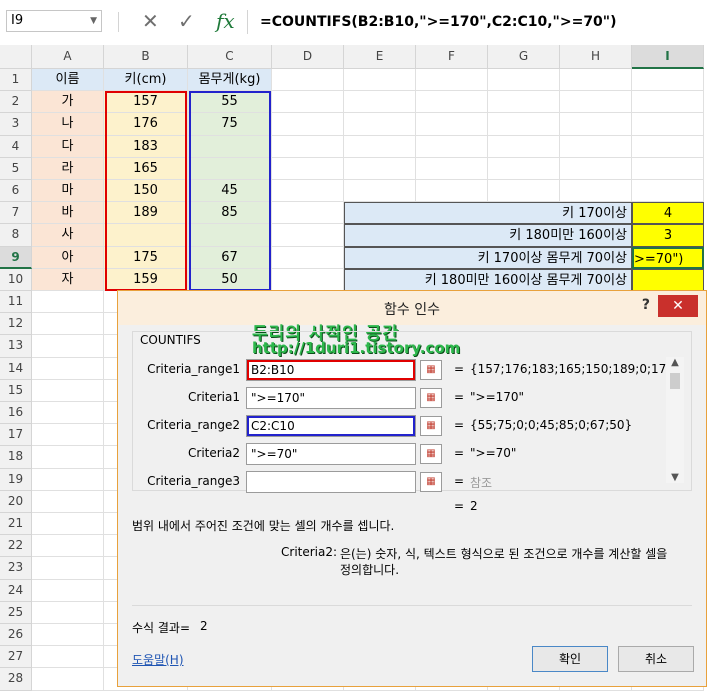  What do you see at coordinates (16, 435) in the screenshot?
I see `row-header-17: 17` at bounding box center [16, 435].